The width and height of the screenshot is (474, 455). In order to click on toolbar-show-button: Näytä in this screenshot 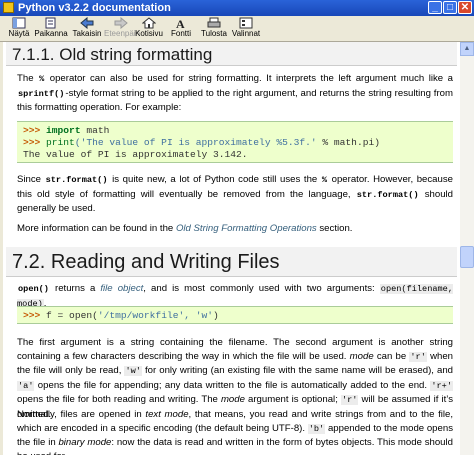, I will do `click(19, 29)`.